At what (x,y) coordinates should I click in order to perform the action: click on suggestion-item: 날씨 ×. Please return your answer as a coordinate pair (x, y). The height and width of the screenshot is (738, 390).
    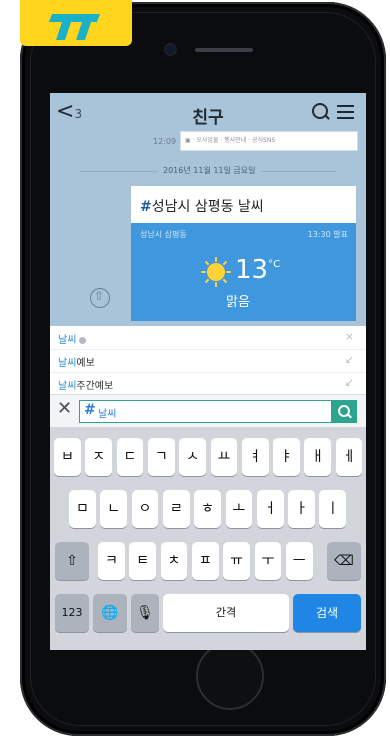
    Looking at the image, I should click on (208, 338).